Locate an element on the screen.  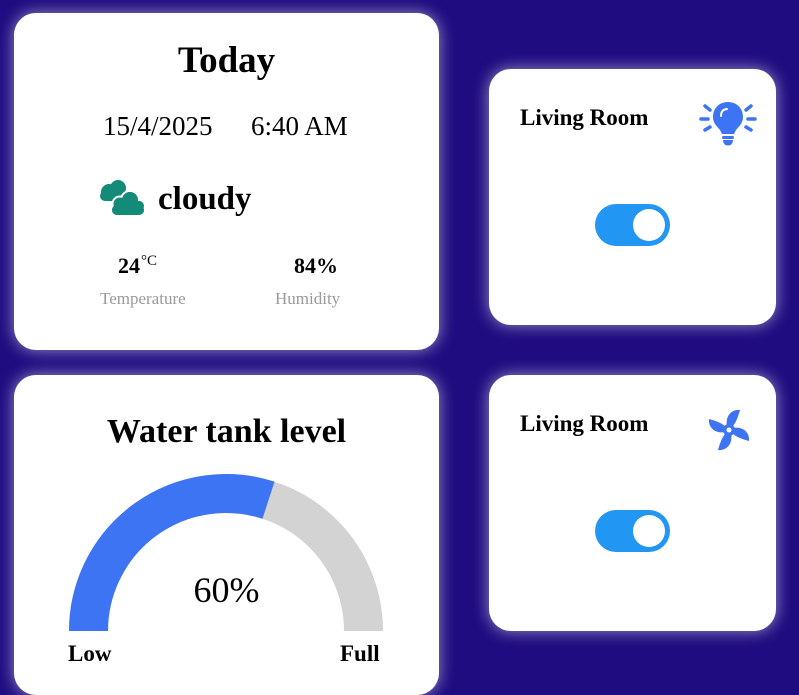
weather-title: Today is located at coordinates (226, 60).